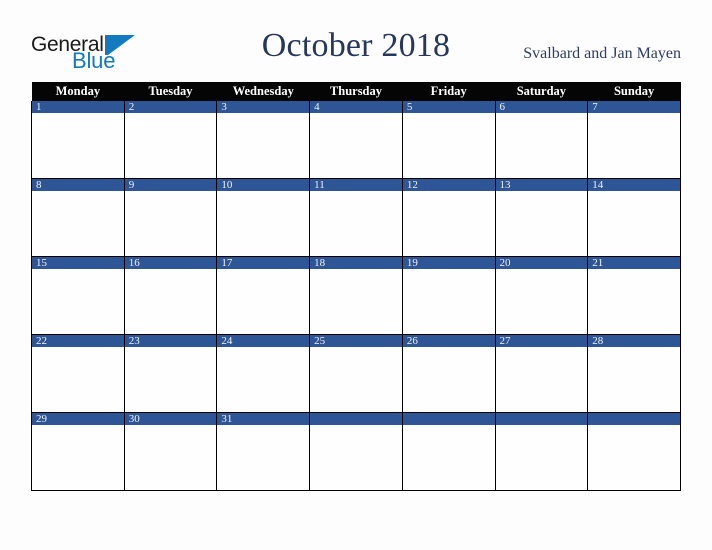 This screenshot has height=550, width=712. I want to click on day-cell: 20, so click(541, 295).